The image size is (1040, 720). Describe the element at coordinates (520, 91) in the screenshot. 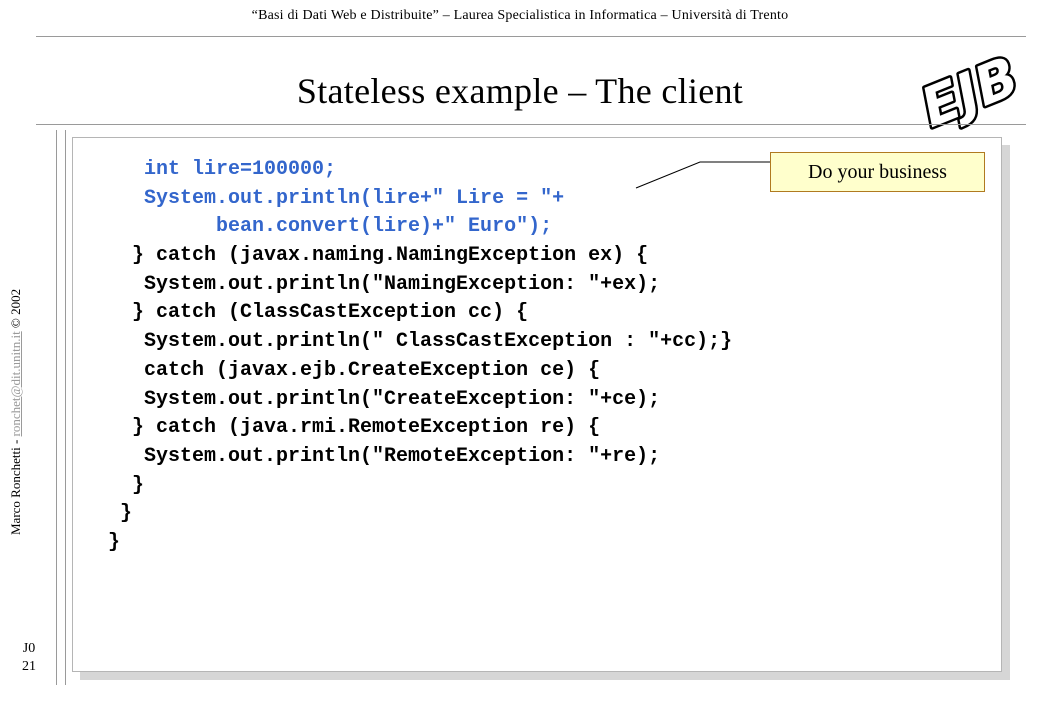

I see `slide-title: Stateless example – The client` at that location.